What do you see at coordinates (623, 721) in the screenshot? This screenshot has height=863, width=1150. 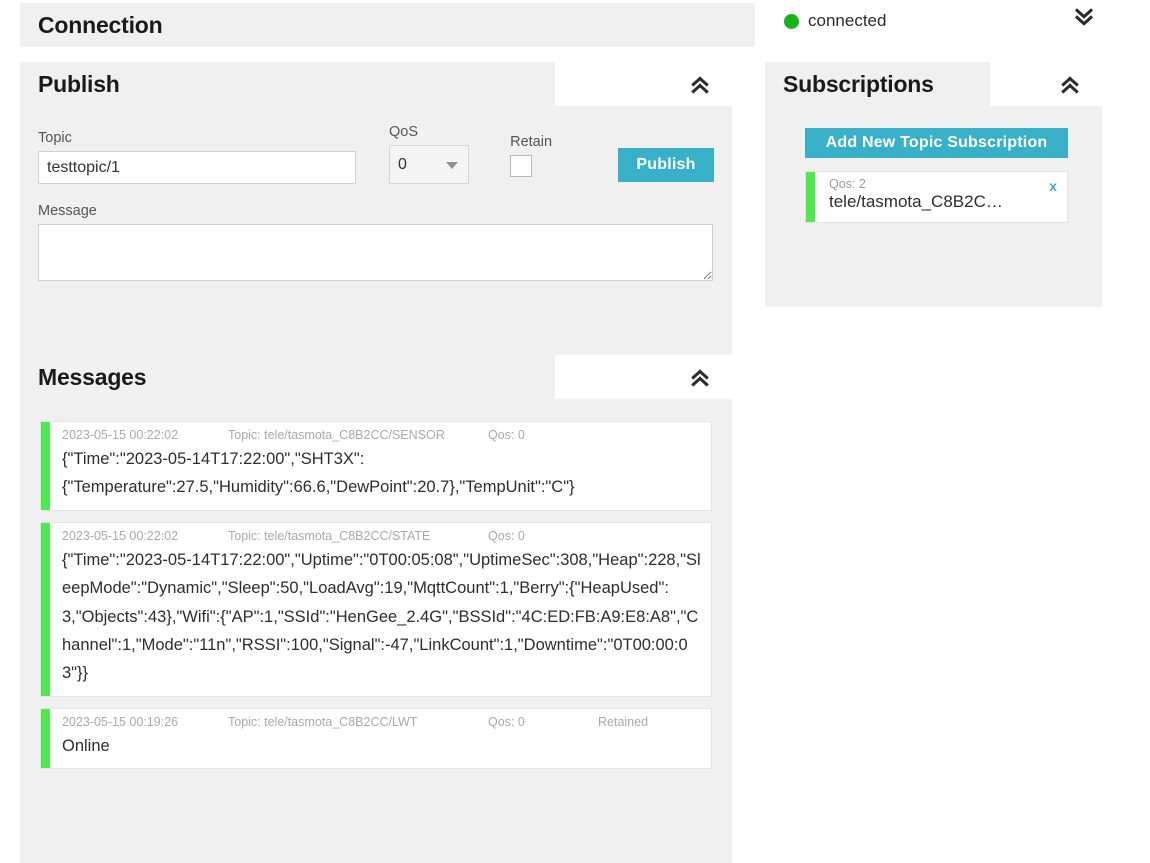 I see `message-retained-badge: Retained` at bounding box center [623, 721].